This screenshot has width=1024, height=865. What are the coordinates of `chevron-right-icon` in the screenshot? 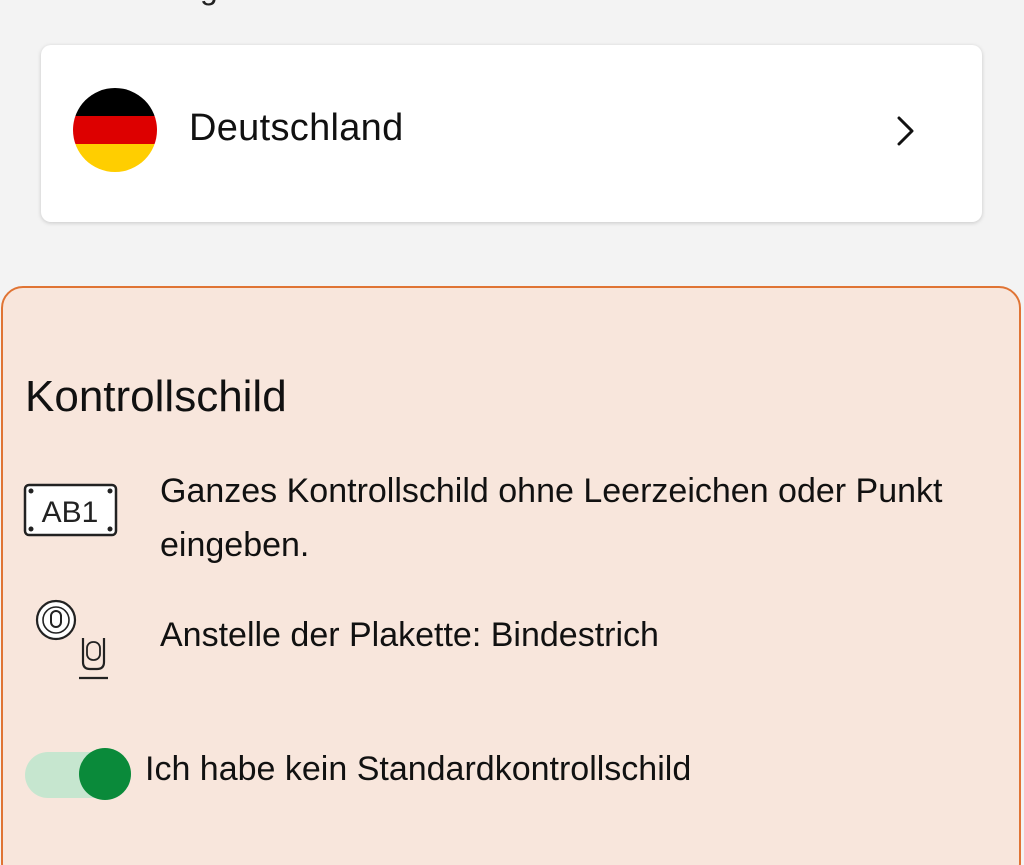 It's located at (905, 131).